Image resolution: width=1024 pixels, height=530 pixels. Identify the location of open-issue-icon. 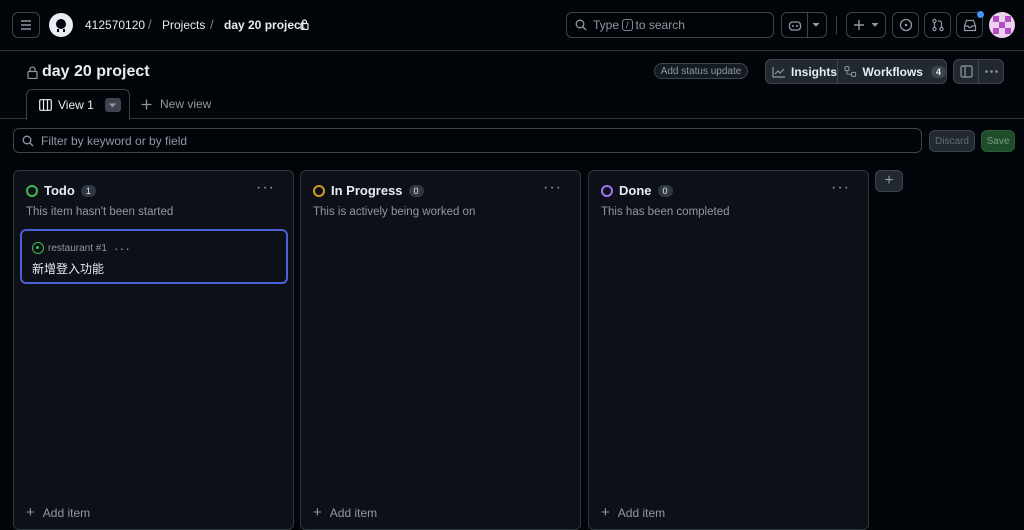
(38, 248).